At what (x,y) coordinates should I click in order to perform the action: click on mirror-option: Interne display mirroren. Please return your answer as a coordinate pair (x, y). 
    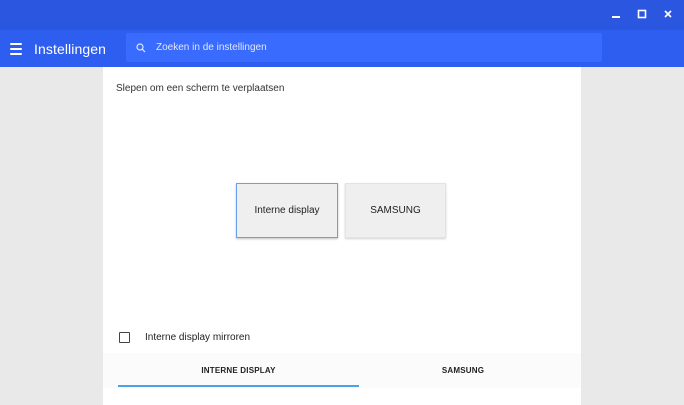
    Looking at the image, I should click on (184, 337).